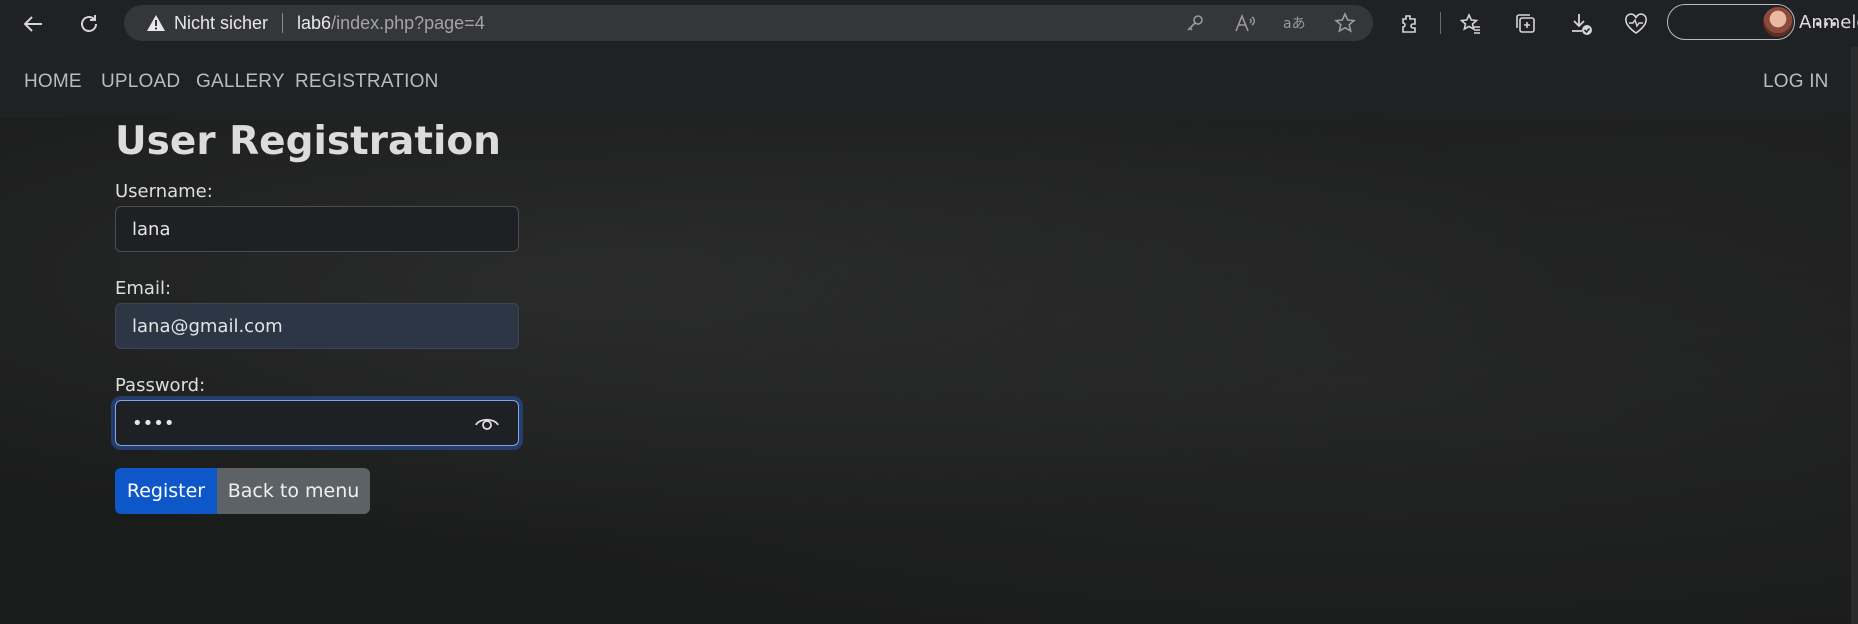 The height and width of the screenshot is (624, 1858). Describe the element at coordinates (308, 141) in the screenshot. I see `page-title: User Registration` at that location.